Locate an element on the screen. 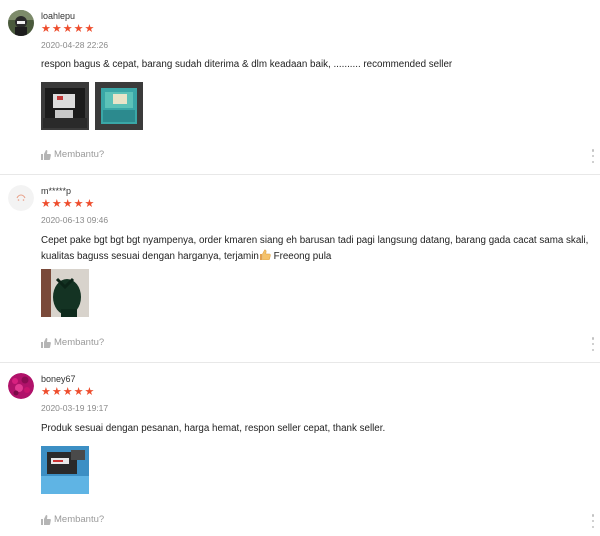 This screenshot has width=600, height=536. thumbs-up-emoji is located at coordinates (265, 254).